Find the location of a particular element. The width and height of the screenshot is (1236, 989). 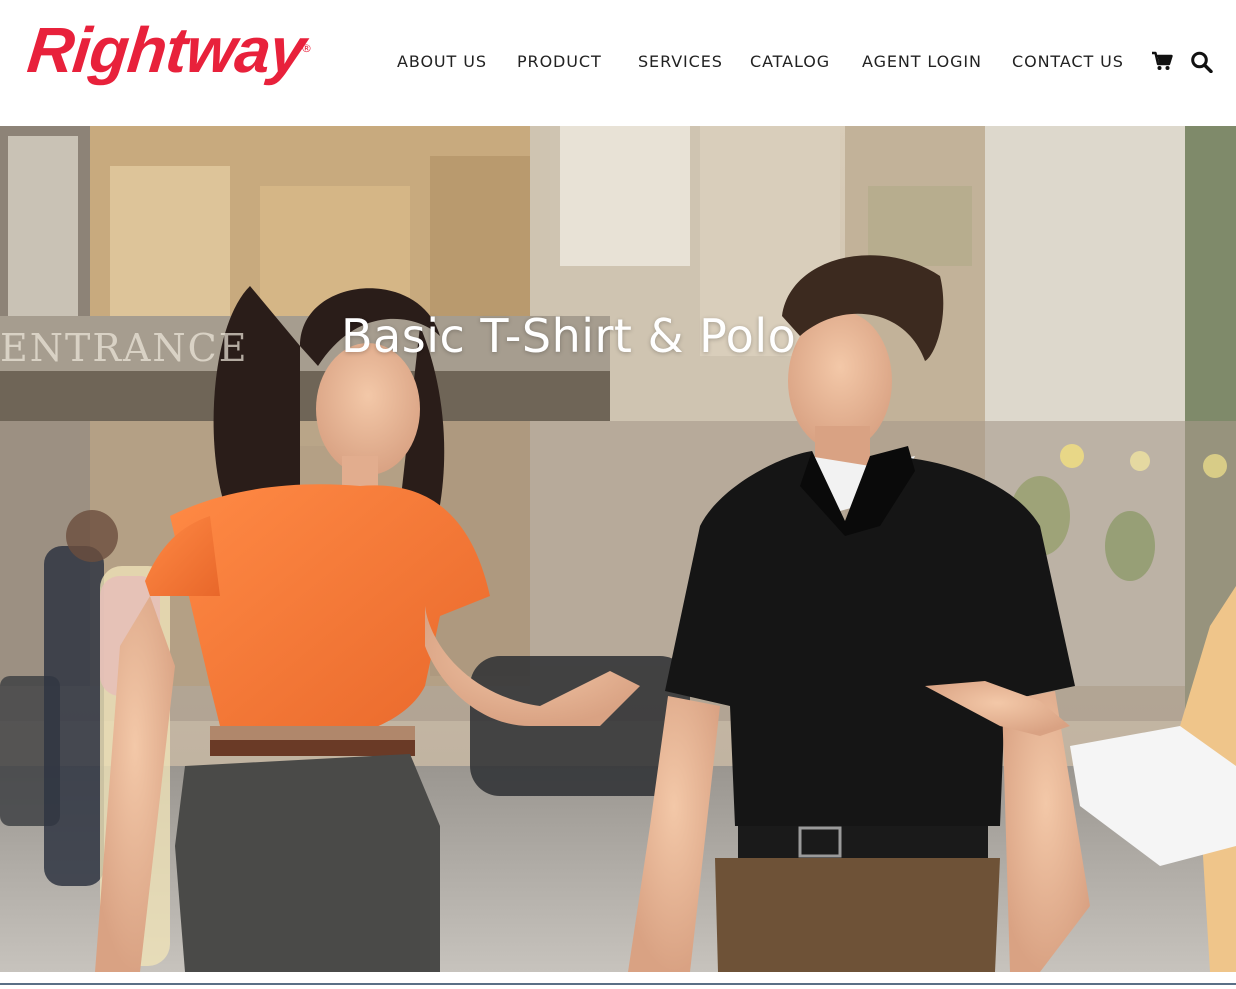

registered-mark: ® is located at coordinates (306, 48).